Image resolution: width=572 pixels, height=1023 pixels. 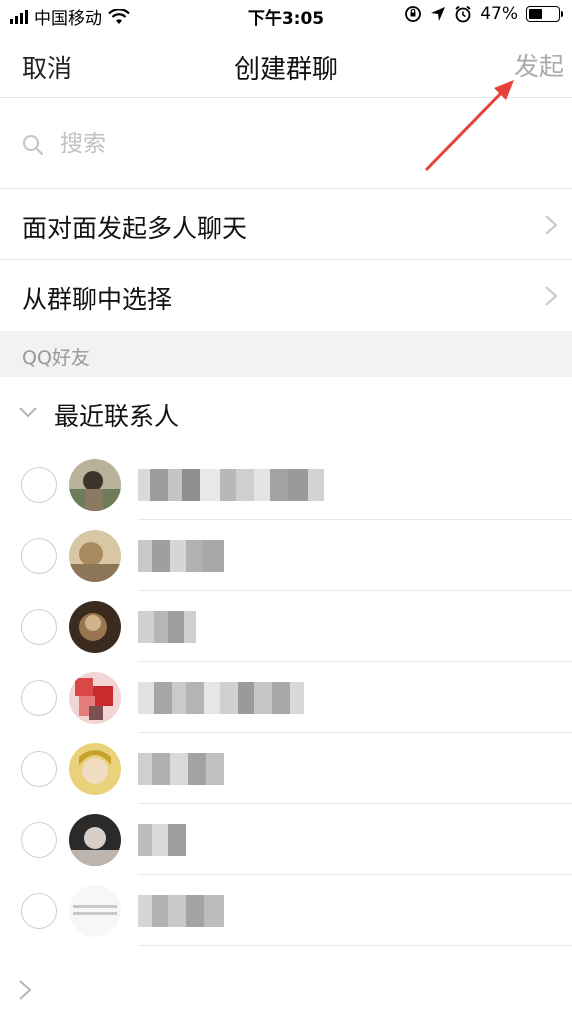 I want to click on select-from-group-item: 从群聊中选择, so click(x=286, y=296).